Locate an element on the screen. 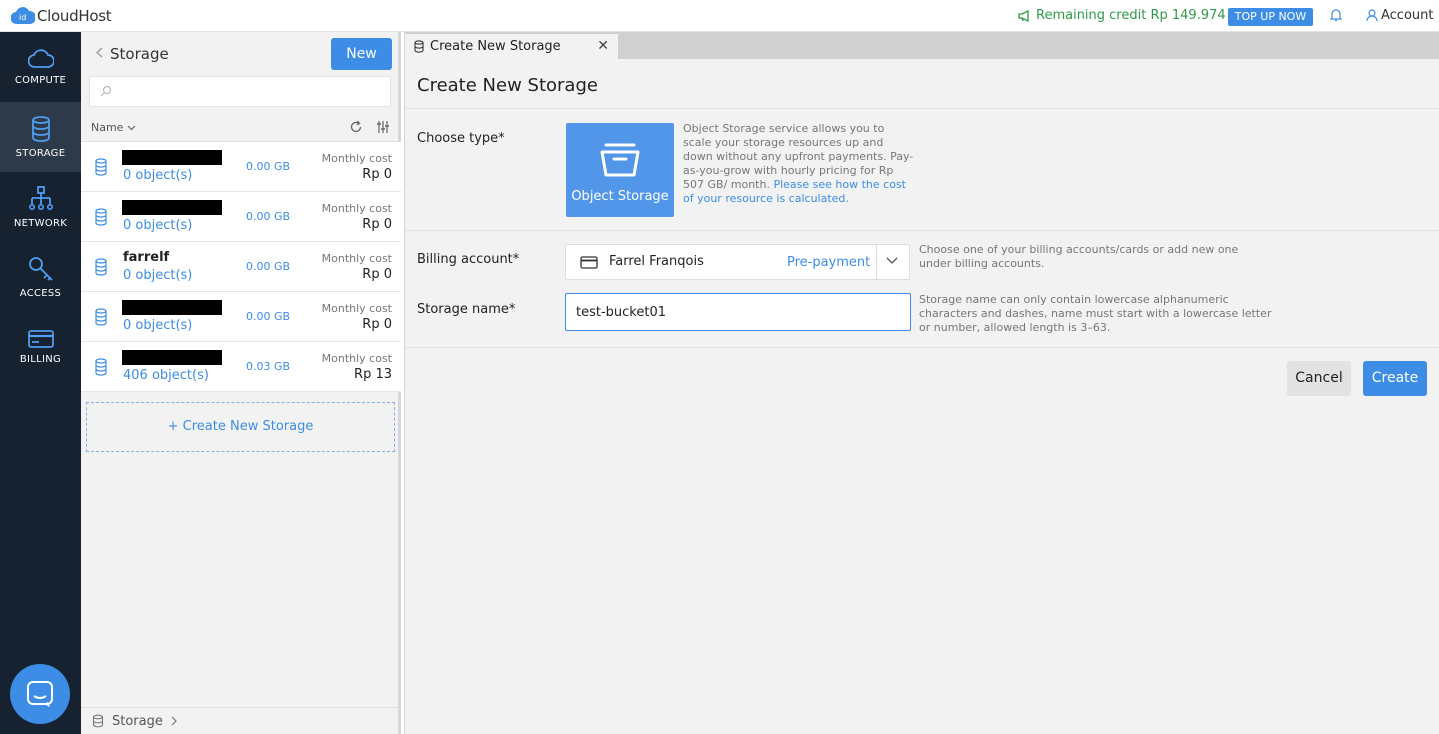 This screenshot has height=734, width=1439. sort-by-name: Name is located at coordinates (113, 127).